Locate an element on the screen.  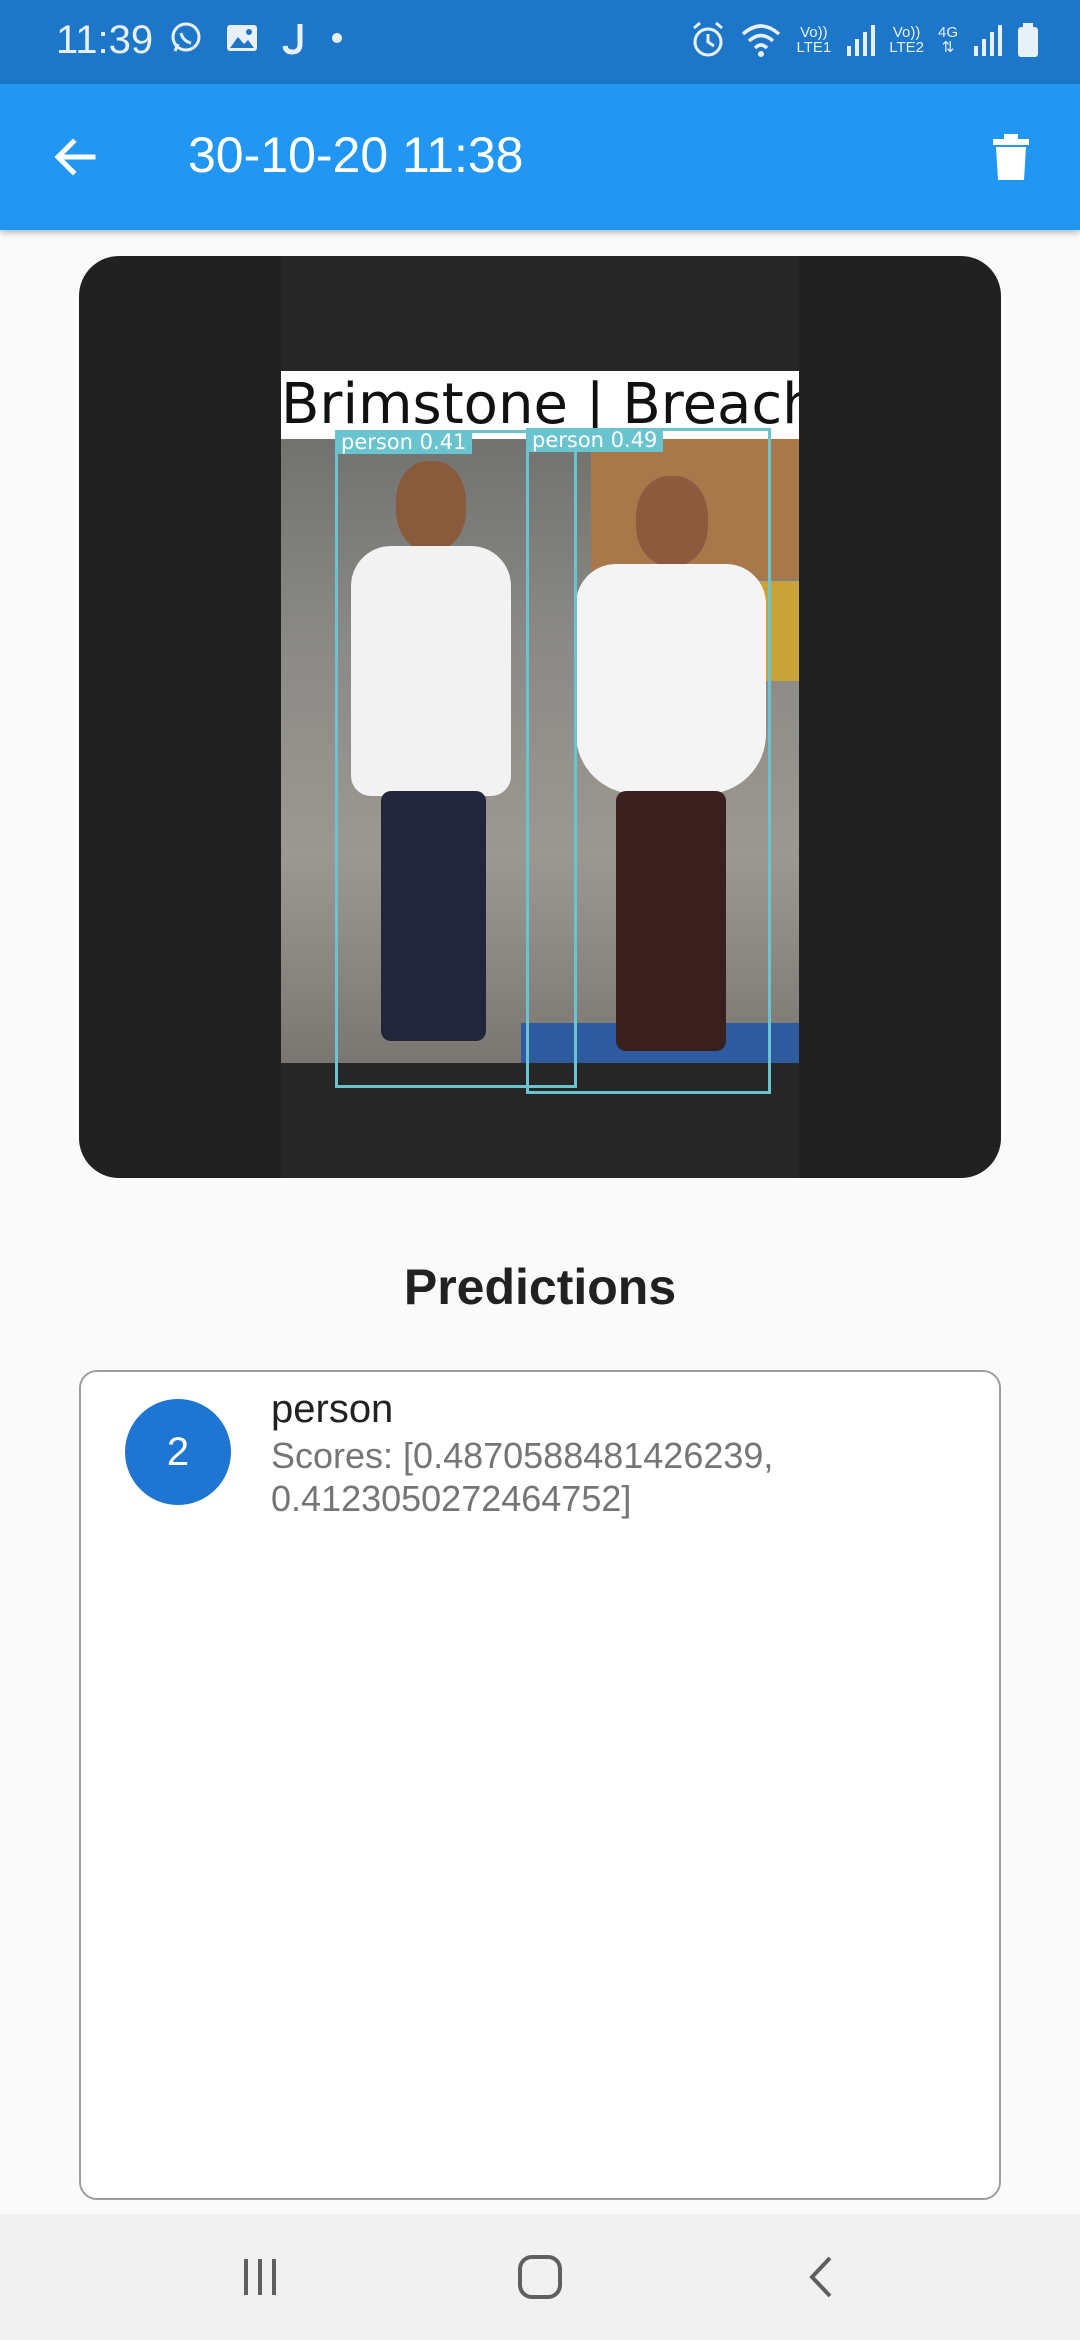
data-arrows-icon: ⇅ is located at coordinates (948, 47).